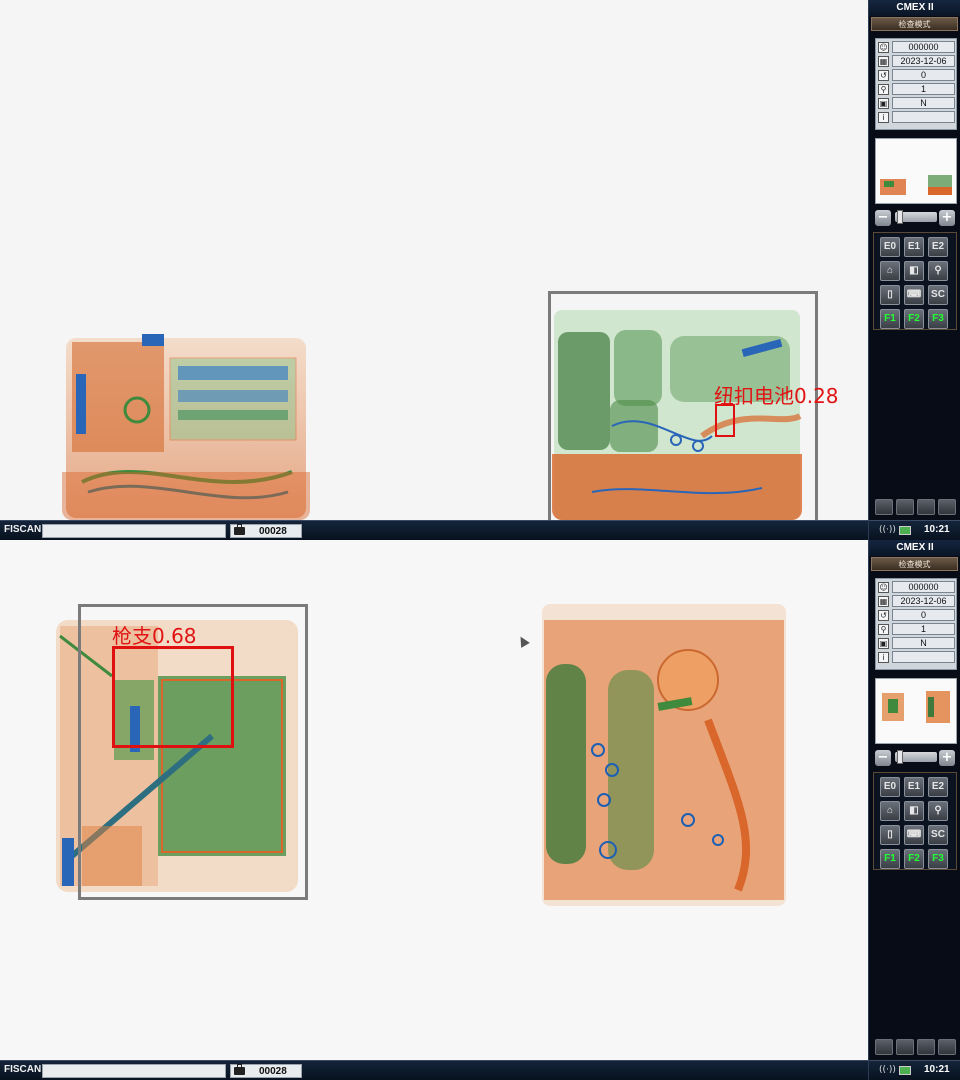 This screenshot has height=1080, width=960. I want to click on mouse-cursor-icon, so click(523, 641).